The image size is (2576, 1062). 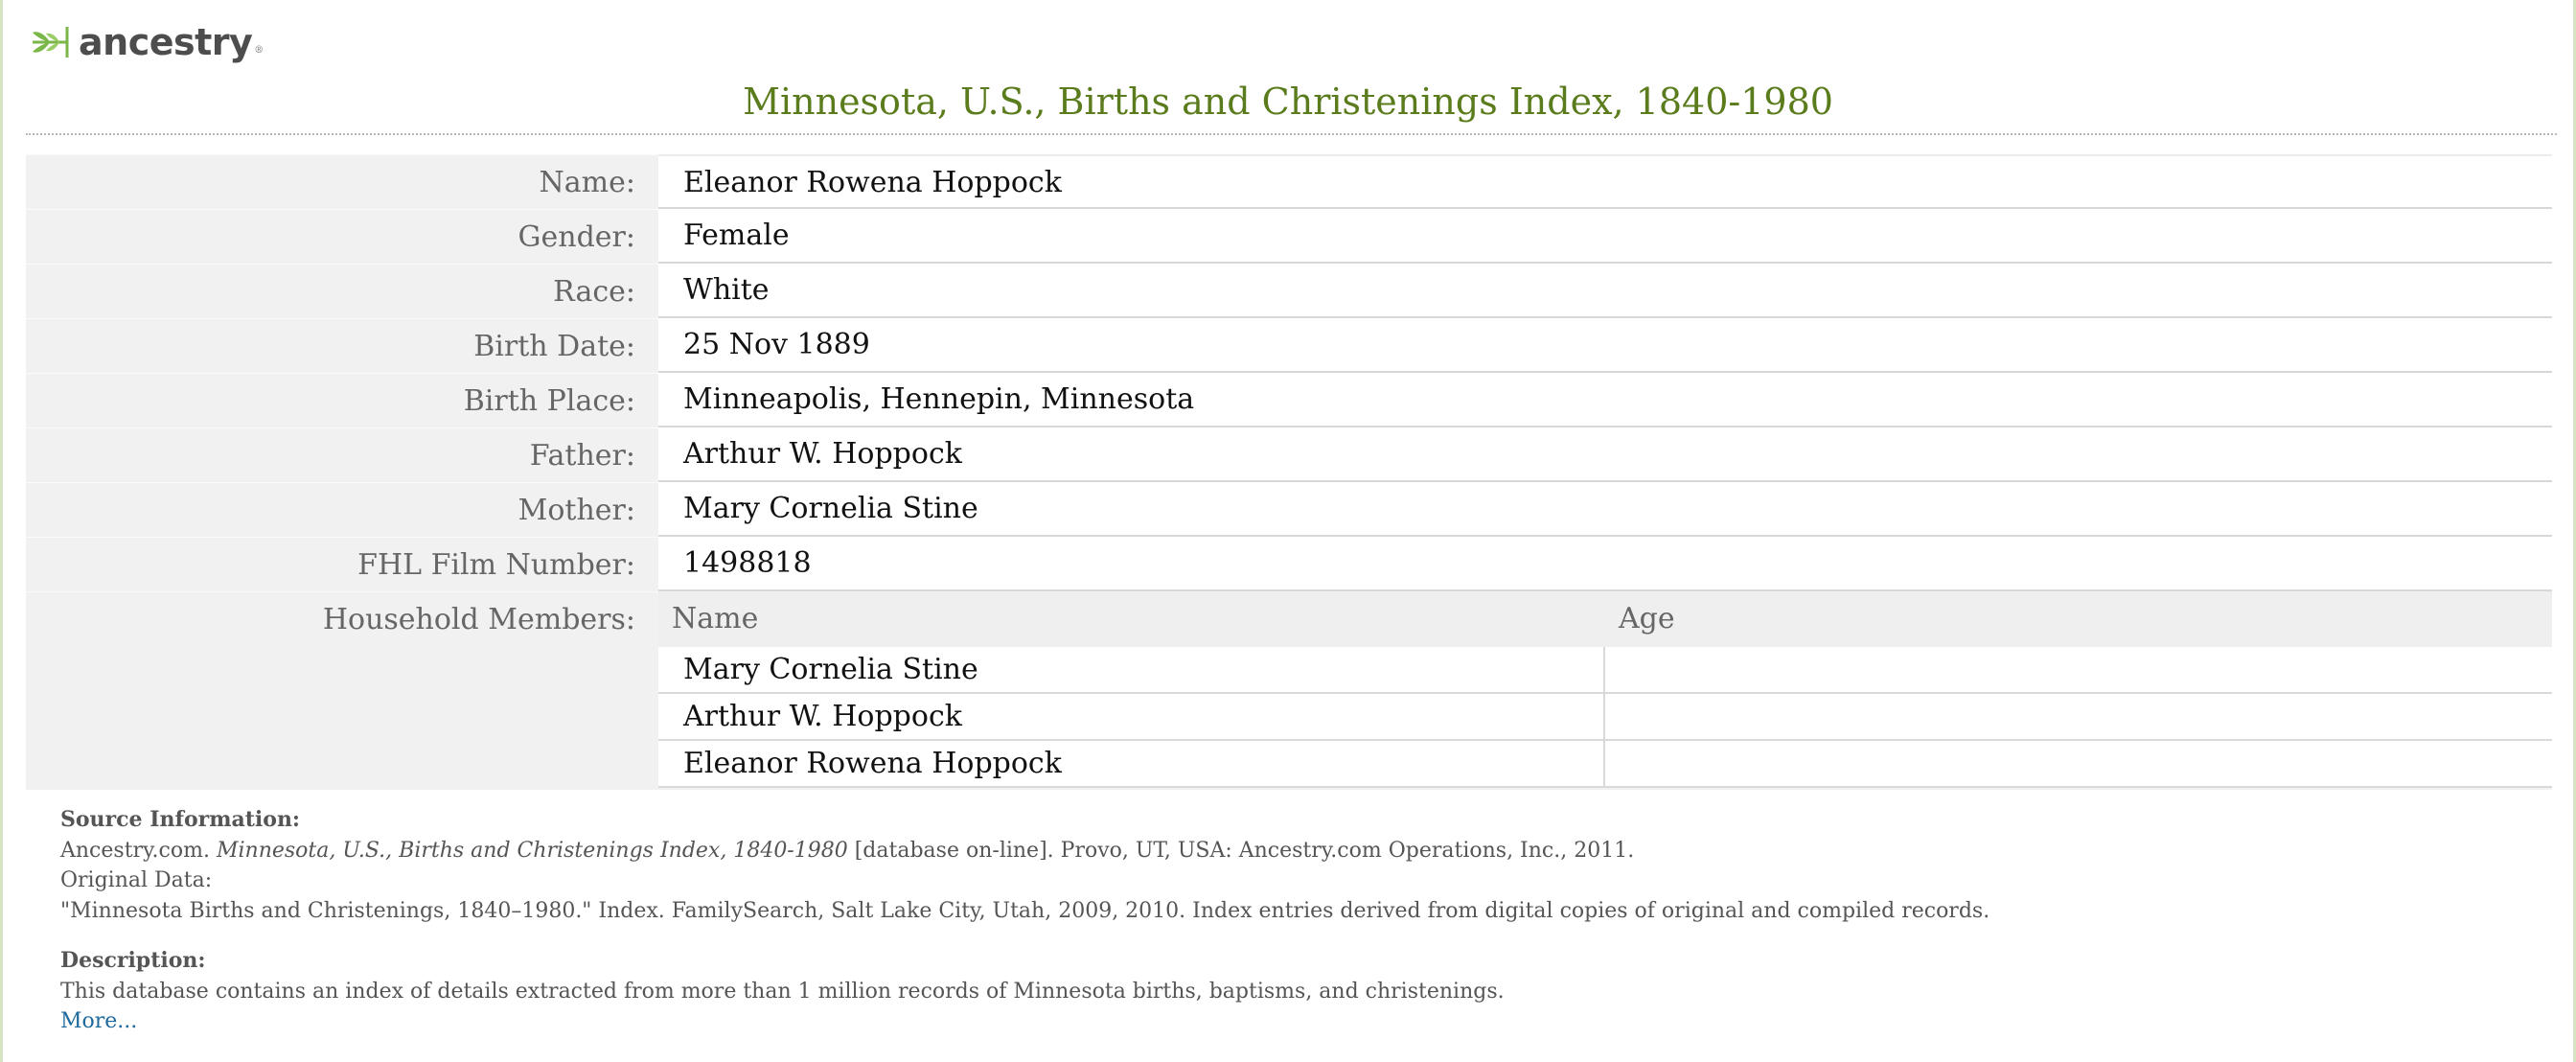 I want to click on field-value: 1498818, so click(x=1605, y=564).